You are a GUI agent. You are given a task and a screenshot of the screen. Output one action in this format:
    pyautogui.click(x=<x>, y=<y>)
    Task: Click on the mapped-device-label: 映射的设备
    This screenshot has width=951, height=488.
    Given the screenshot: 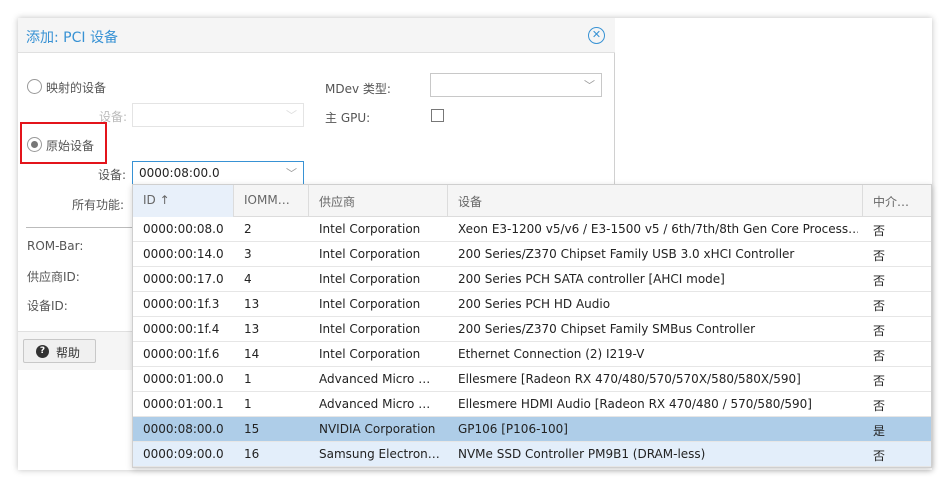 What is the action you would take?
    pyautogui.click(x=76, y=88)
    